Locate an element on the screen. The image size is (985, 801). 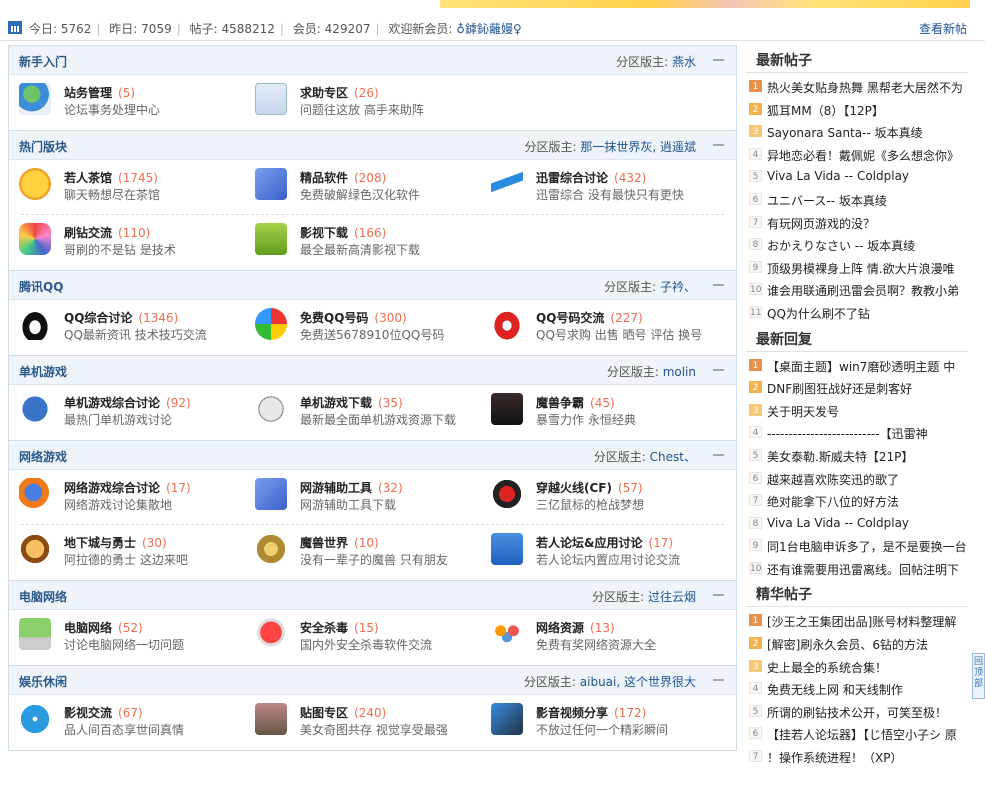
forum-name-text: 若人茶馆 is located at coordinates (88, 178).